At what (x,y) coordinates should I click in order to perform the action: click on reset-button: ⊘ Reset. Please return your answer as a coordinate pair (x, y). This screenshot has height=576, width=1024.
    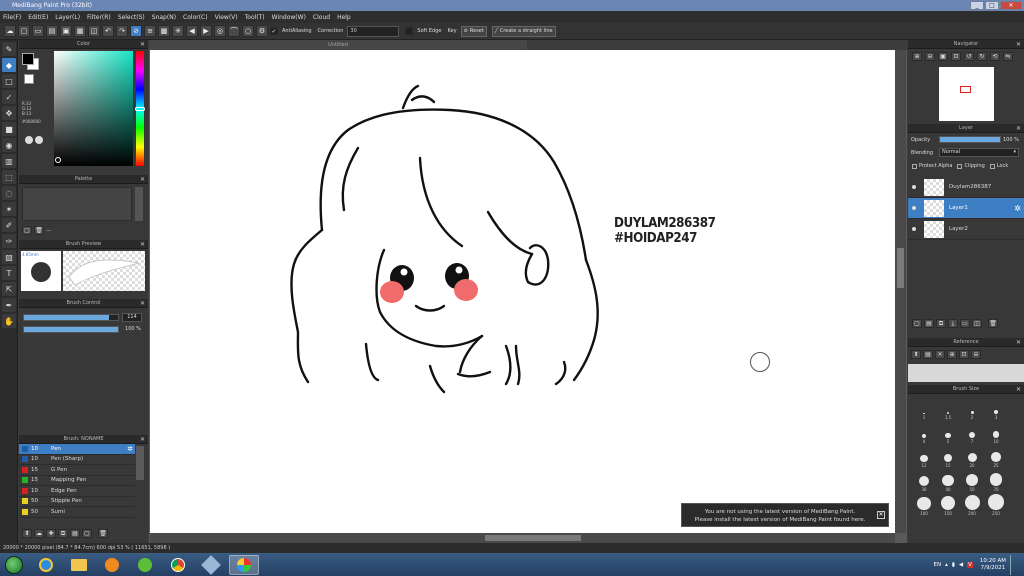
    Looking at the image, I should click on (473, 31).